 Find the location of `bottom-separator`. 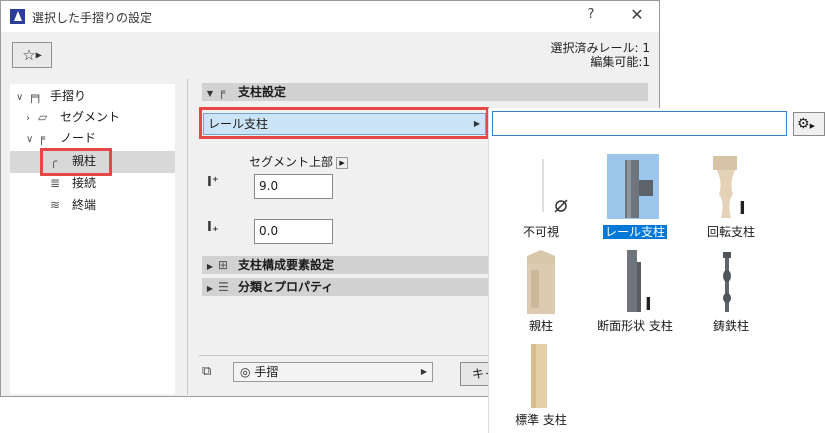

bottom-separator is located at coordinates (344, 355).